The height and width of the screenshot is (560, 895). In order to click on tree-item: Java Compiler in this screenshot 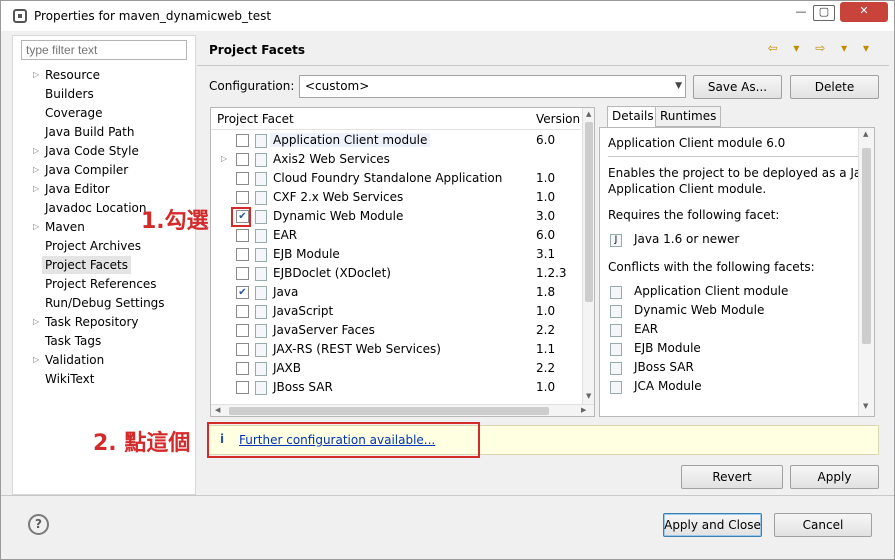, I will do `click(86, 170)`.